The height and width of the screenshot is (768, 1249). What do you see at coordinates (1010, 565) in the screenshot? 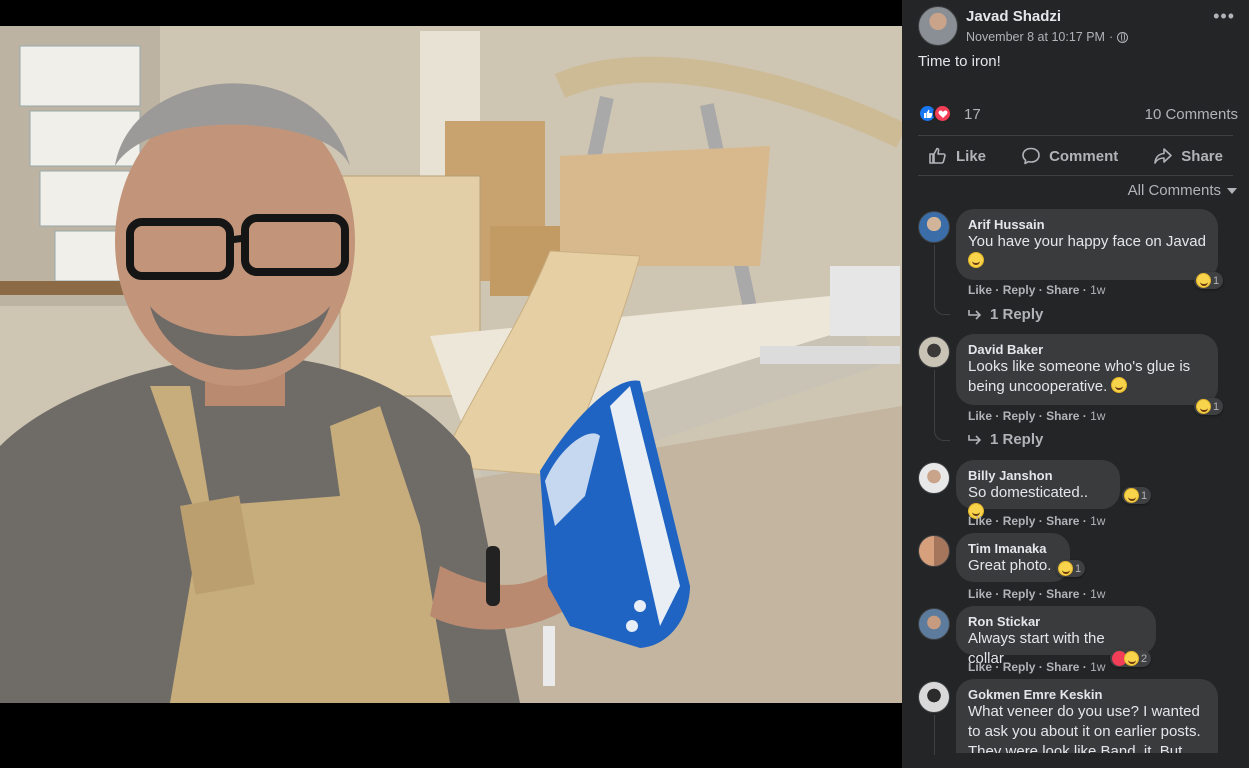
I see `comment-text: Great photo.` at bounding box center [1010, 565].